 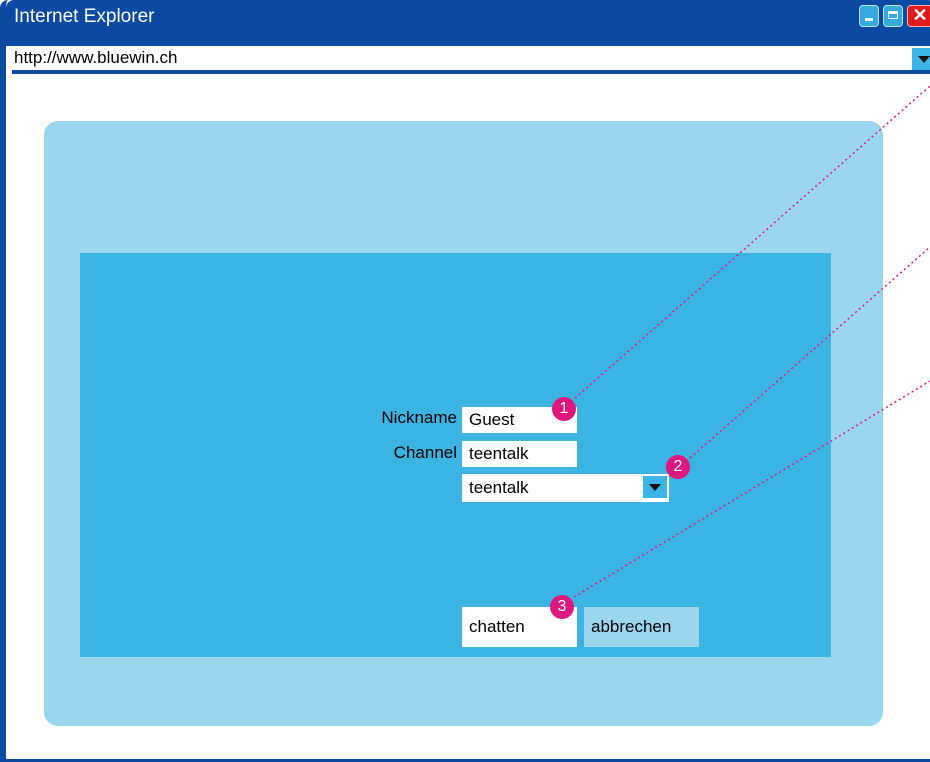 I want to click on callout-3-leader, so click(x=751, y=489).